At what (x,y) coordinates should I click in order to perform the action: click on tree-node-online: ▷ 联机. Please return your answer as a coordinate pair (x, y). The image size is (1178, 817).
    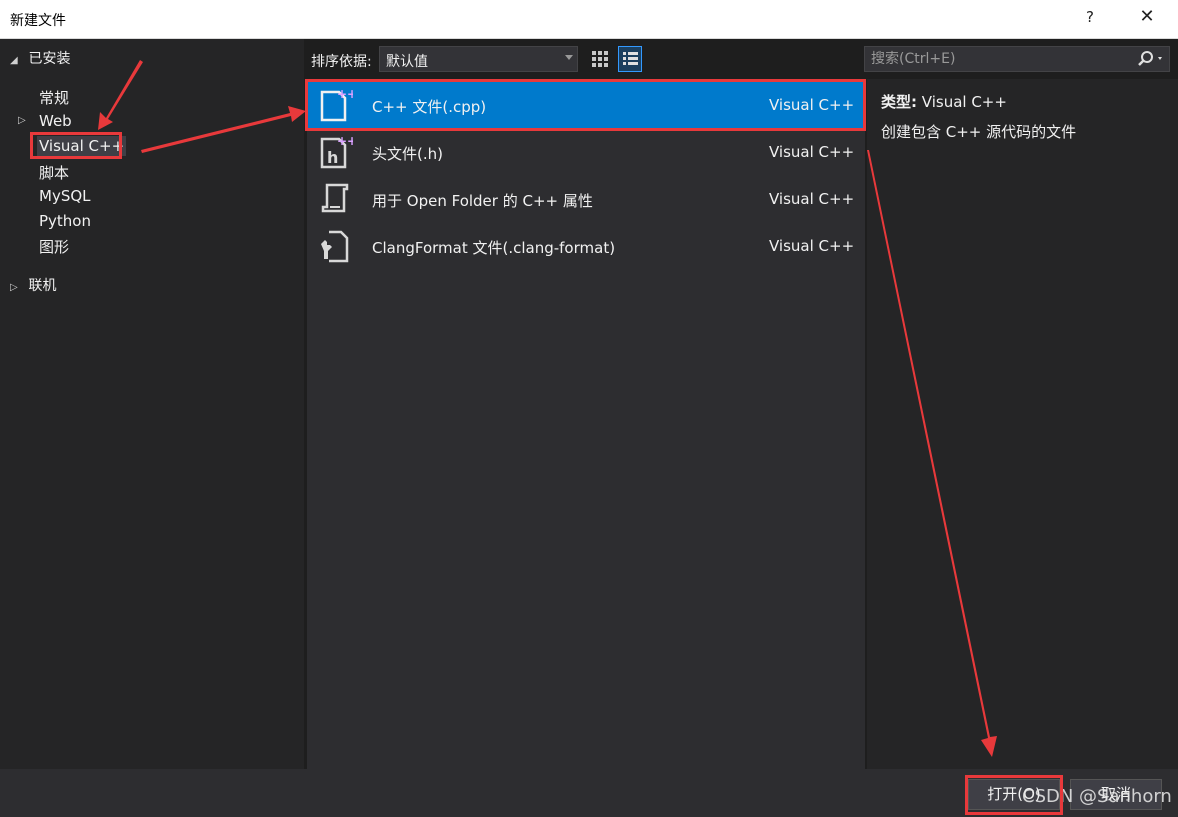
    Looking at the image, I should click on (33, 285).